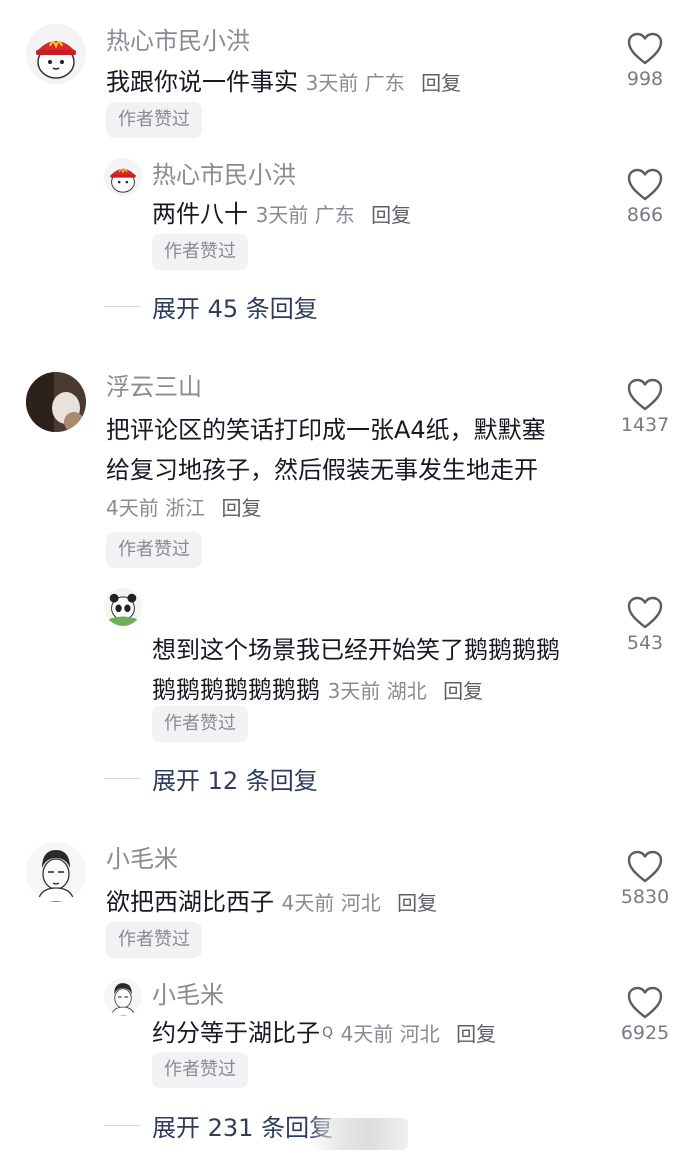 This screenshot has width=690, height=1153. Describe the element at coordinates (154, 387) in the screenshot. I see `comment-author: 浮云三山` at that location.